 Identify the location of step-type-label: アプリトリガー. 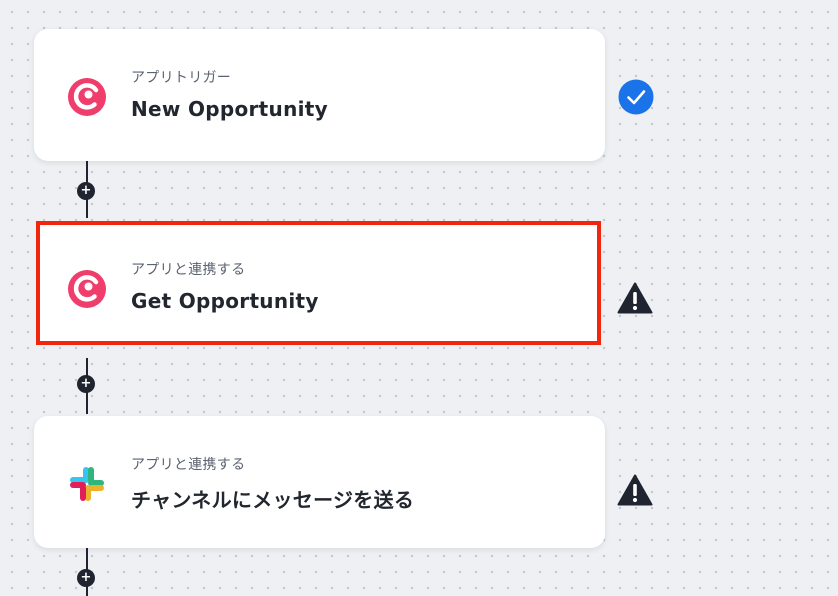
(181, 78).